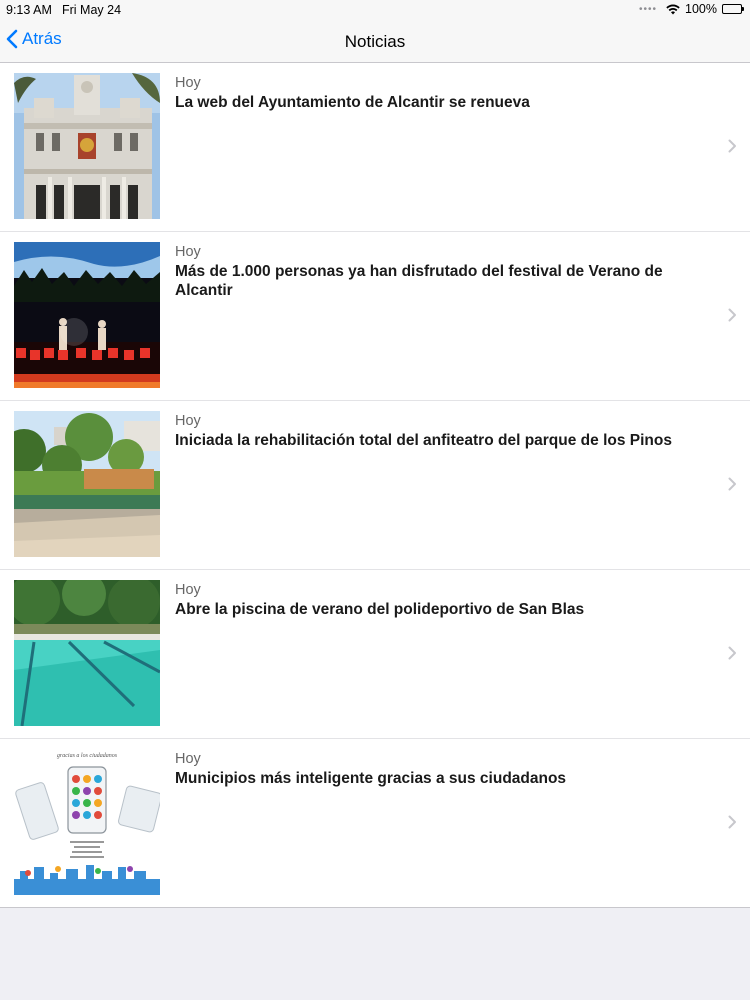 This screenshot has width=750, height=1000. I want to click on status-bar: 9:13 AM Fri May 24 •••• 100%, so click(375, 10).